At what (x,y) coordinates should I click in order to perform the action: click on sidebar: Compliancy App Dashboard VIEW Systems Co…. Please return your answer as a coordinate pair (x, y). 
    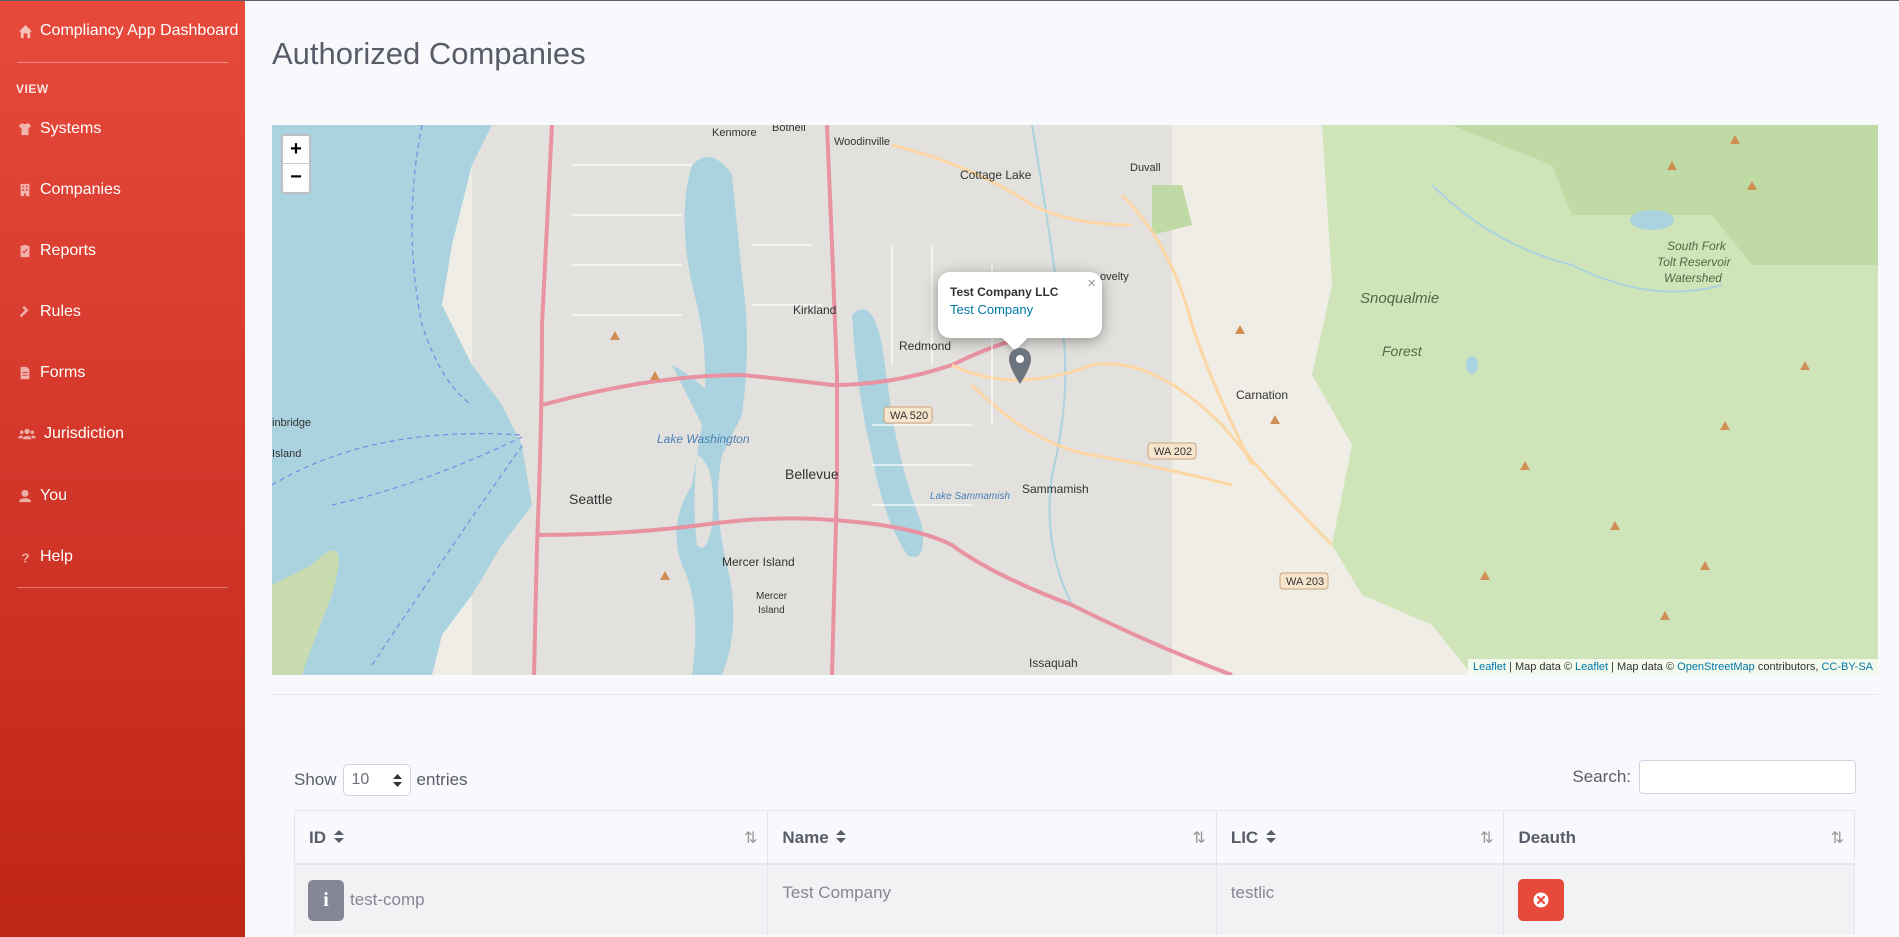
    Looking at the image, I should click on (122, 468).